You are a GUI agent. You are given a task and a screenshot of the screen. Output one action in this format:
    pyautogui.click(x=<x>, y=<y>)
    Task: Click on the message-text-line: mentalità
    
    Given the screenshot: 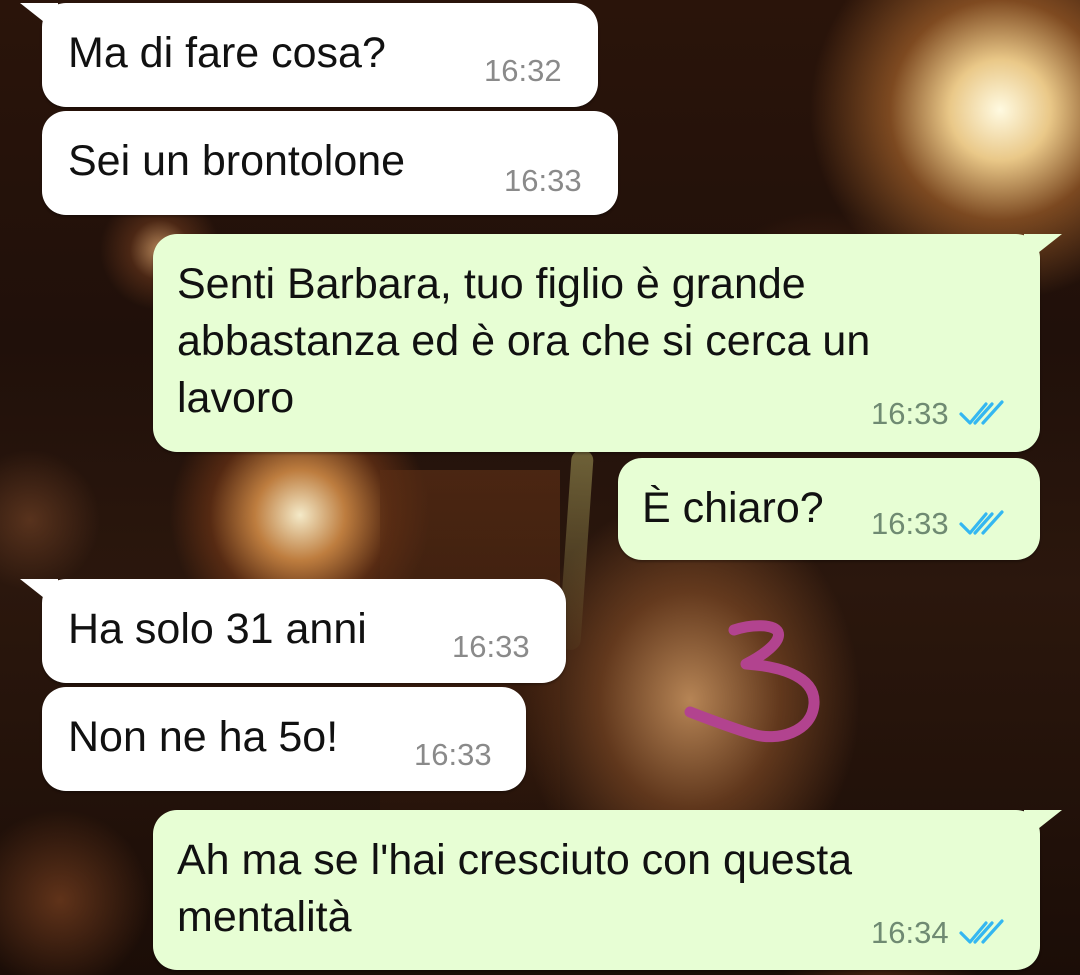 What is the action you would take?
    pyautogui.click(x=264, y=917)
    